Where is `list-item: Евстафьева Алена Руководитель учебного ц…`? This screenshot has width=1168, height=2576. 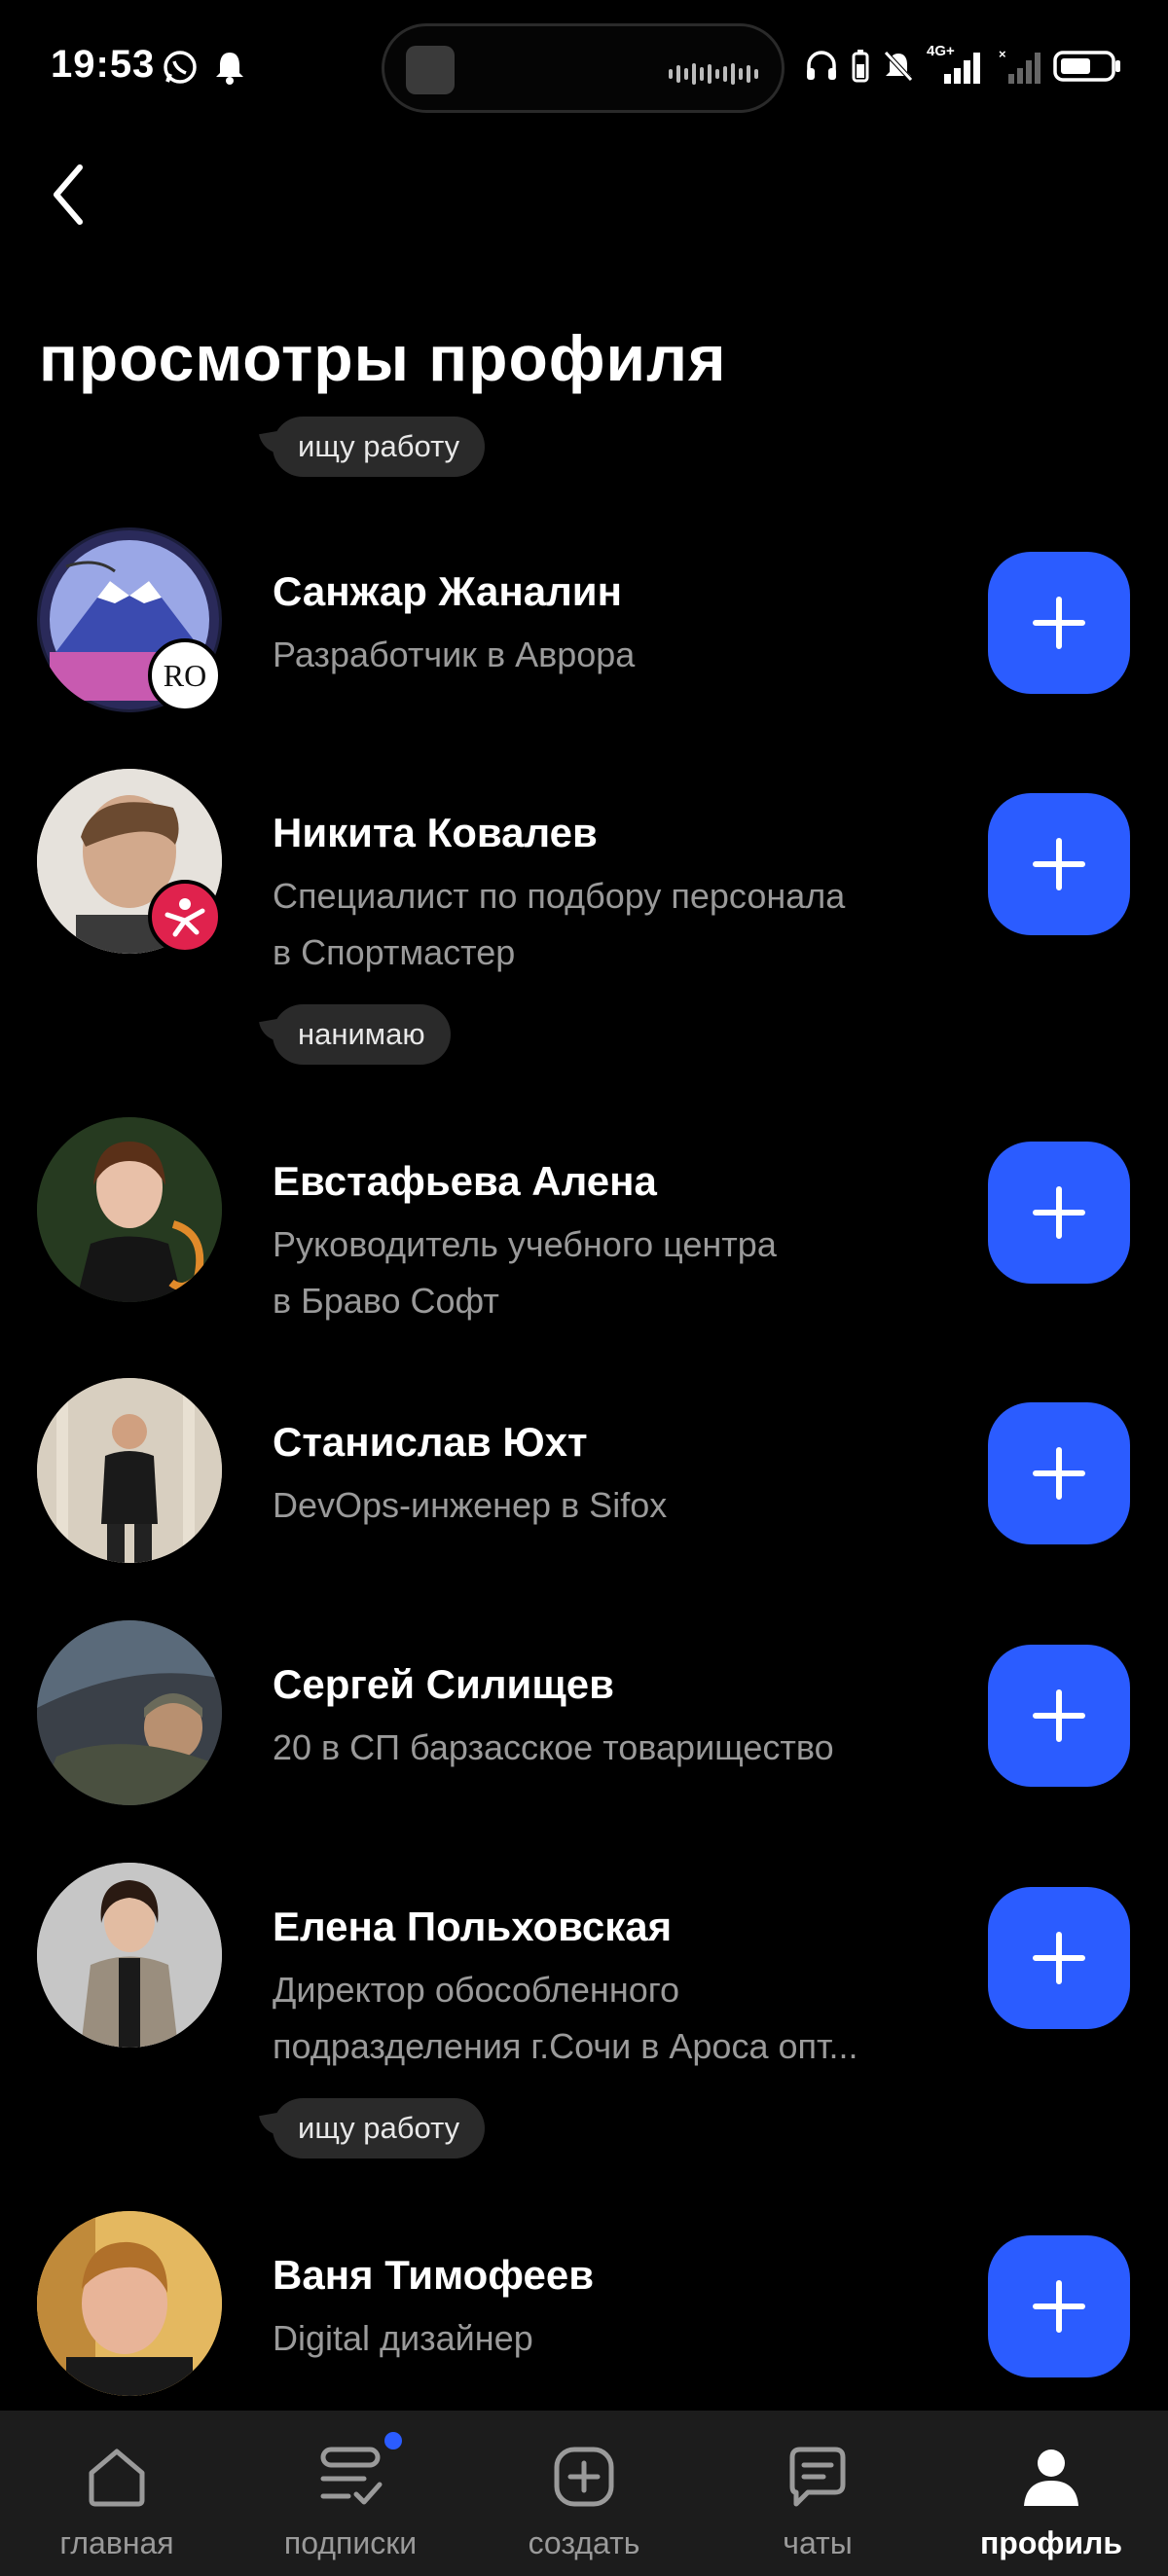
list-item: Евстафьева Алена Руководитель учебного ц… is located at coordinates (584, 1222).